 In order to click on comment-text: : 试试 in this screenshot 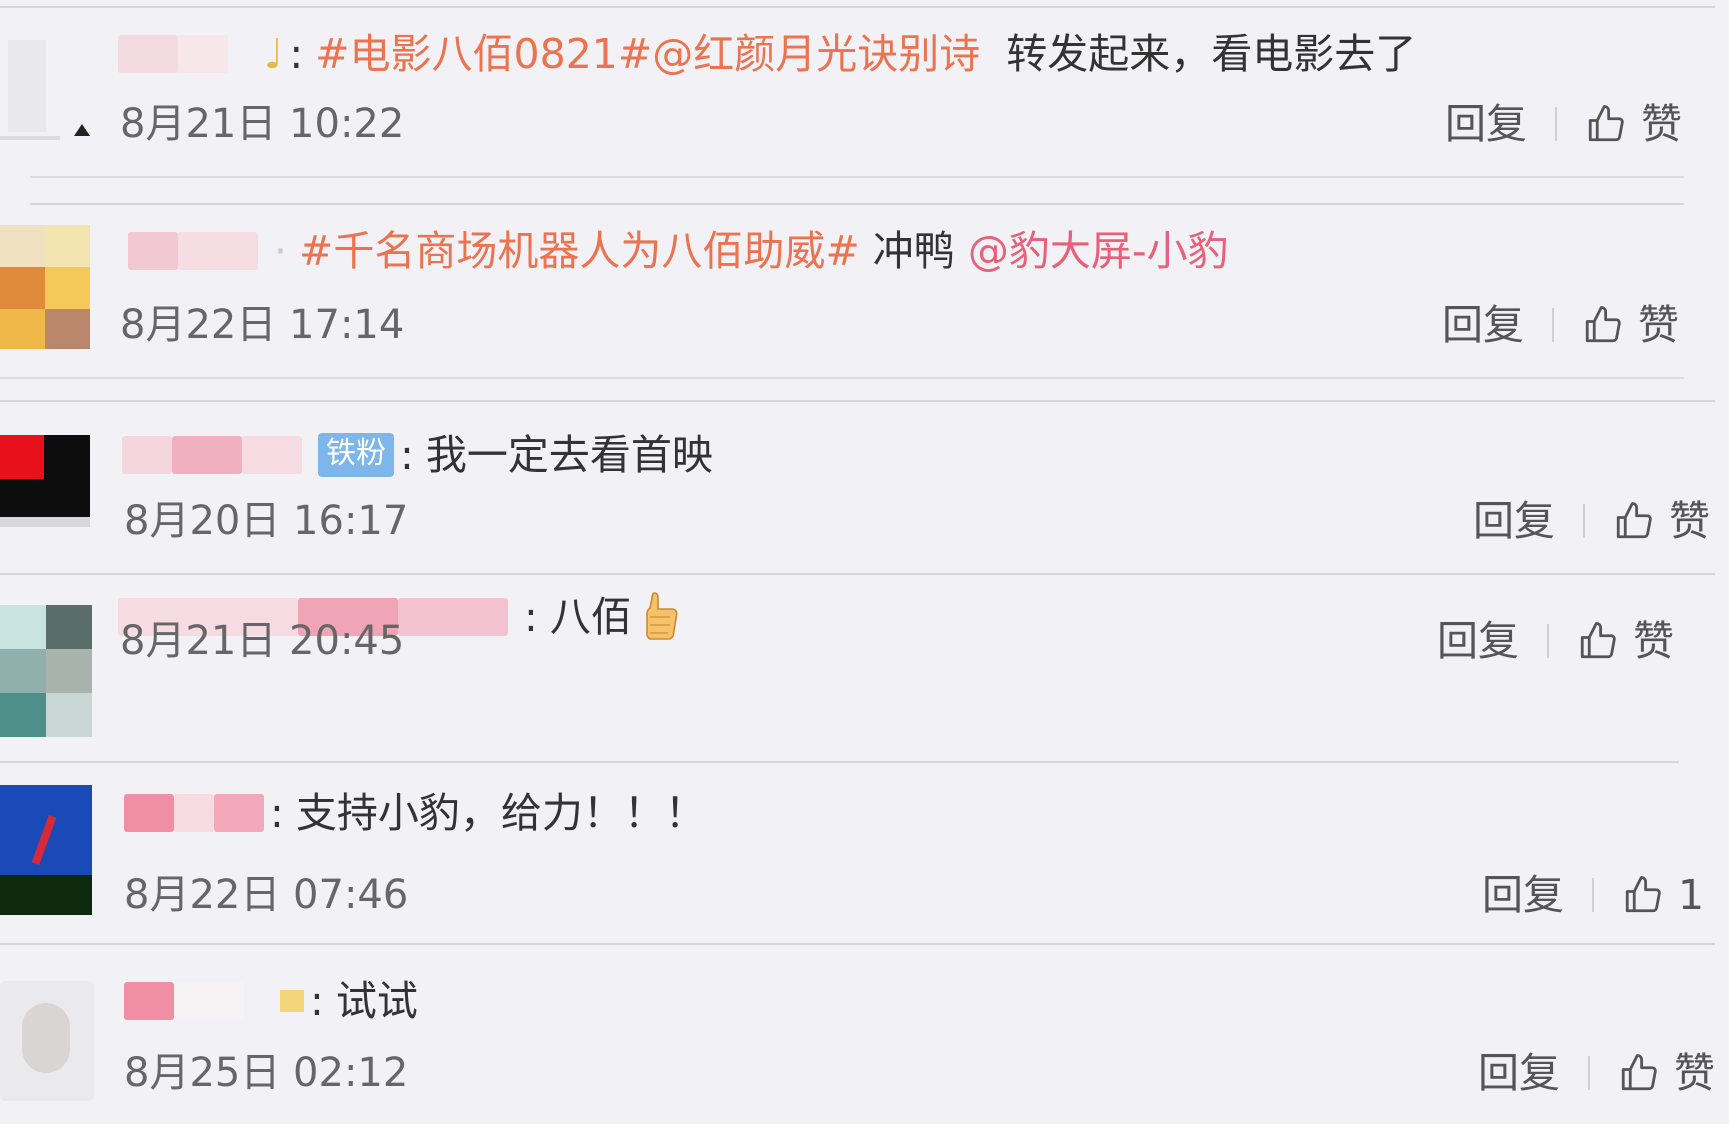, I will do `click(271, 1001)`.